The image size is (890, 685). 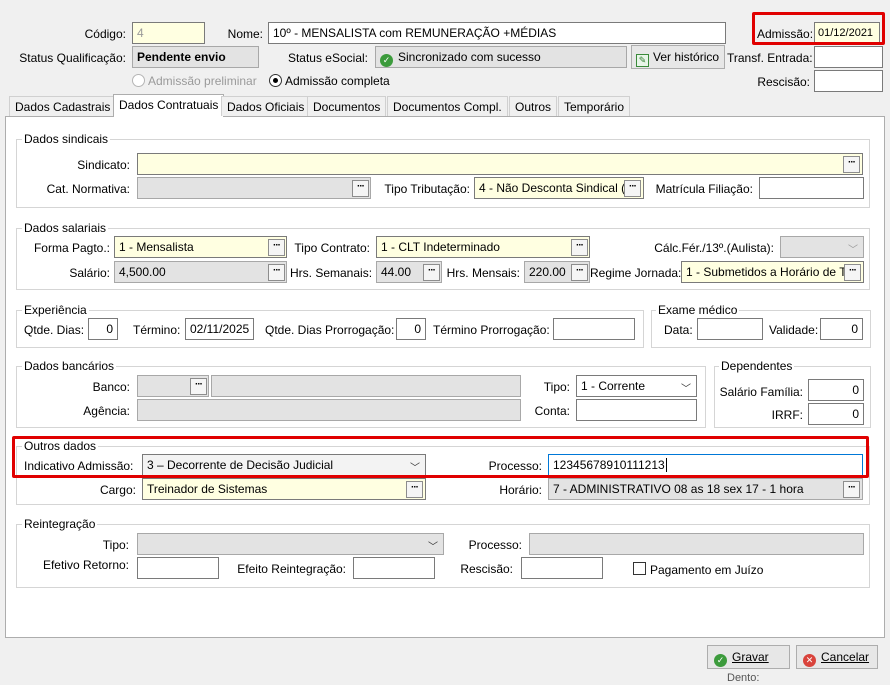 I want to click on transf-entrada-label: Transf. Entrada:, so click(x=770, y=58).